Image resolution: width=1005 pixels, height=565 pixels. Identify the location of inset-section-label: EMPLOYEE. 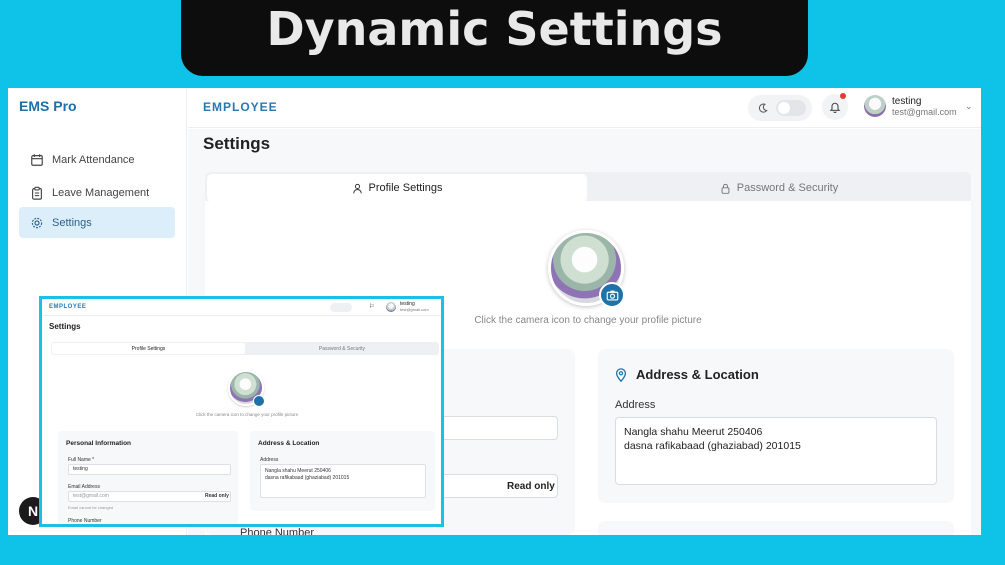
(68, 307).